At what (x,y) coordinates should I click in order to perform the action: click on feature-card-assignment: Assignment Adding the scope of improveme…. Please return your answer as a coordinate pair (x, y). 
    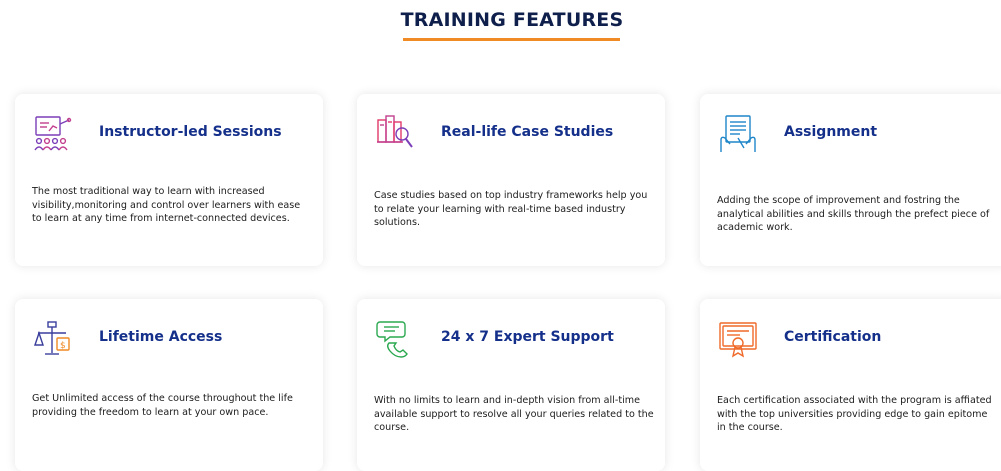
    Looking at the image, I should click on (850, 180).